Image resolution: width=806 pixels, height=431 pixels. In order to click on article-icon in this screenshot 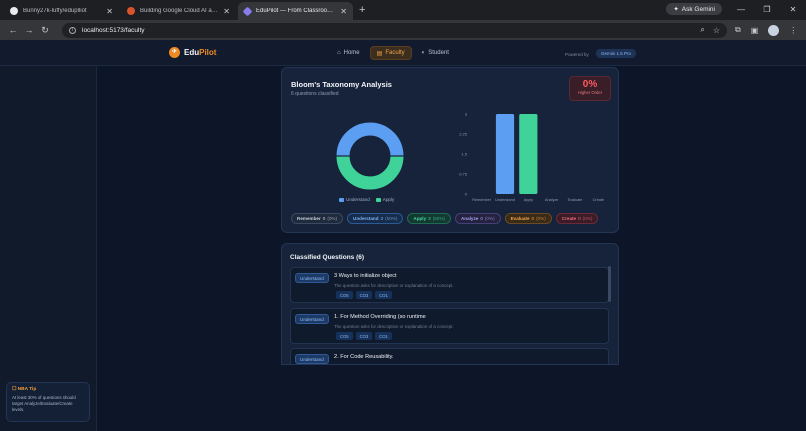, I will do `click(131, 11)`.